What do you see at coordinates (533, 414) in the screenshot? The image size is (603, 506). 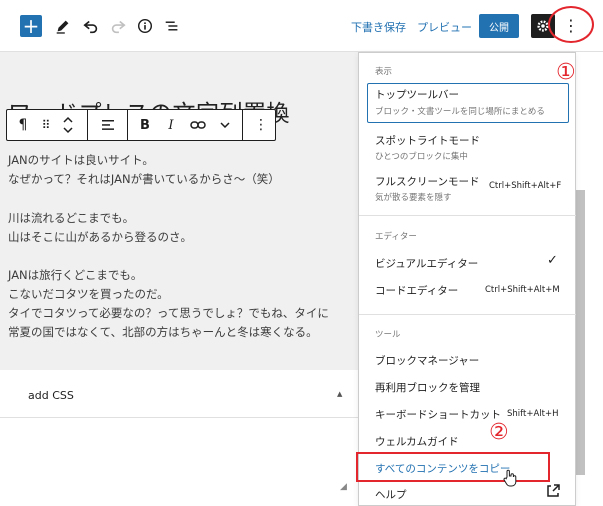 I see `keyboard-shortcuts-shortcut: Shift+Alt+H` at bounding box center [533, 414].